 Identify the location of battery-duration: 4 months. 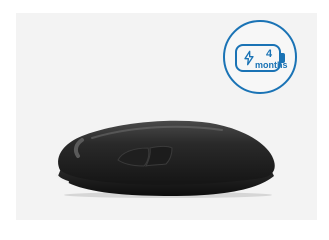
(271, 59).